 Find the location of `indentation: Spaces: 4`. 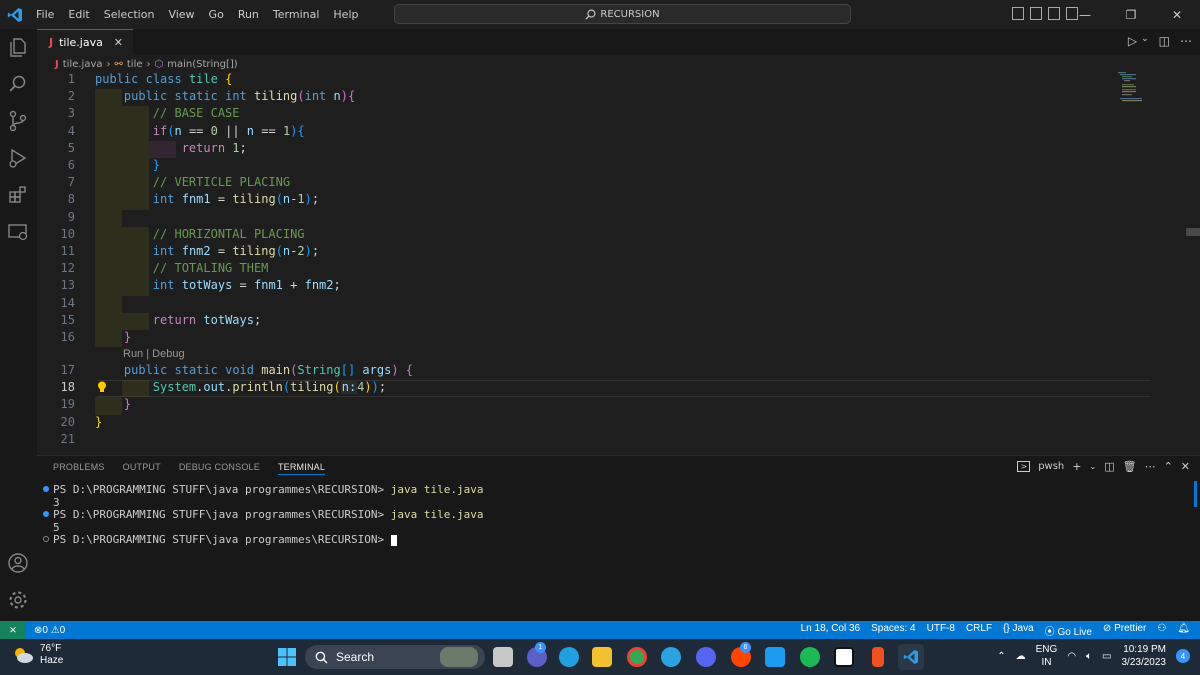

indentation: Spaces: 4 is located at coordinates (893, 630).